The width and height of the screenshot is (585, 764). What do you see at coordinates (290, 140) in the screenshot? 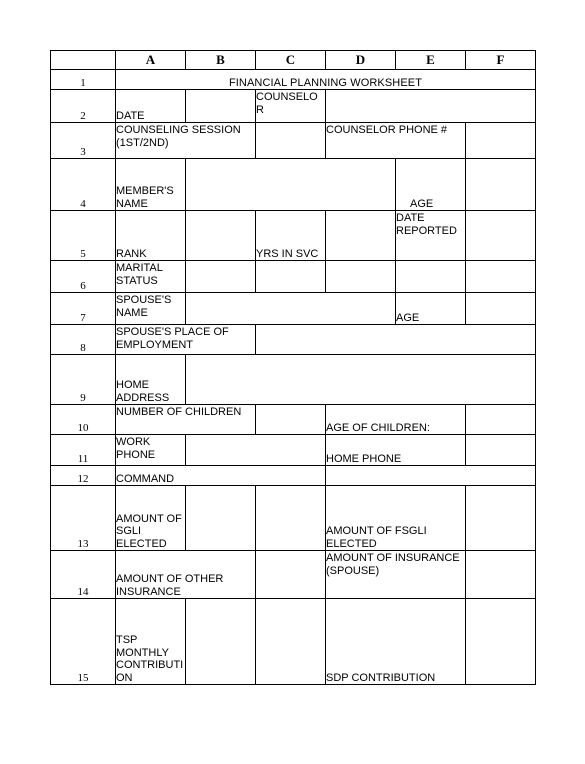
I see `cell-c3-counseling-session-value` at bounding box center [290, 140].